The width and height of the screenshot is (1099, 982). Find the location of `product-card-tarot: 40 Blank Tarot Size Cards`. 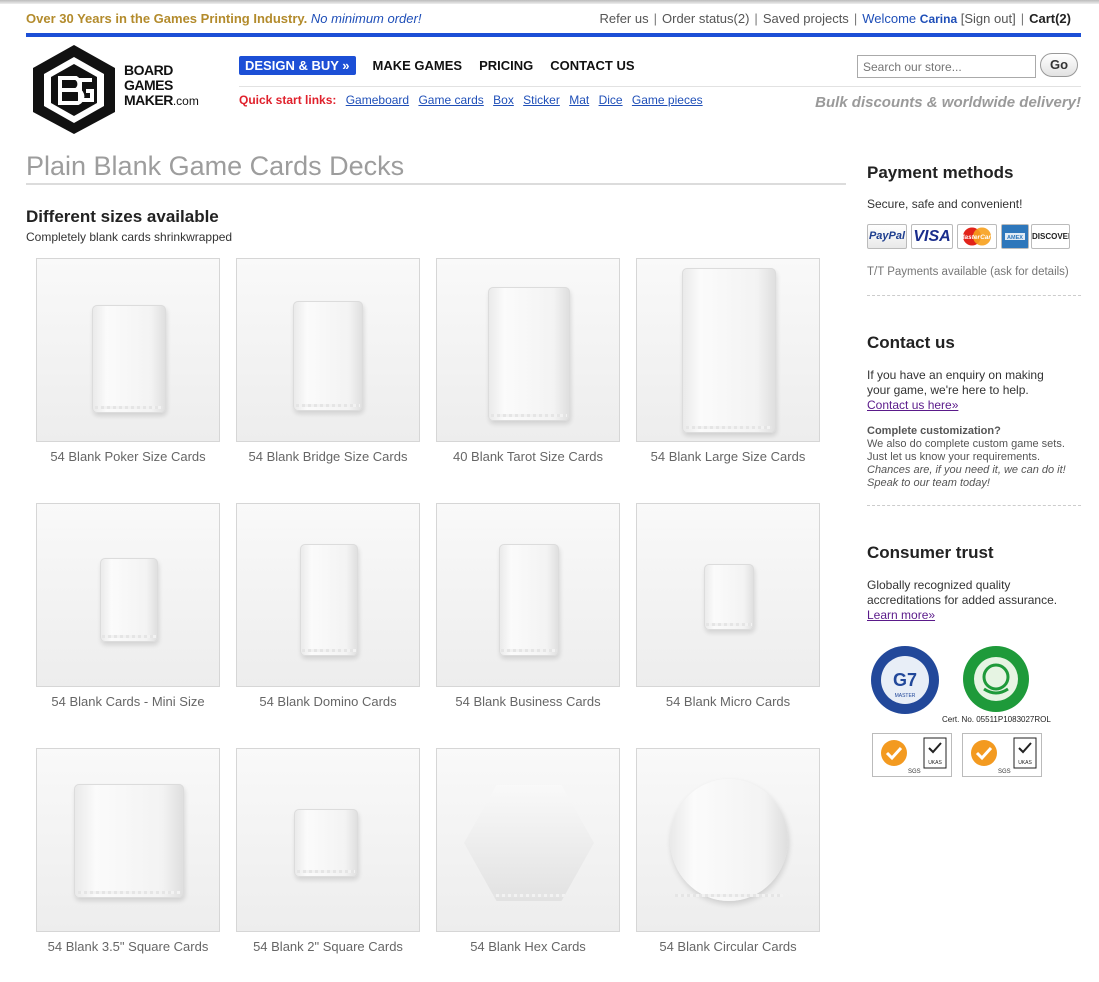

product-card-tarot: 40 Blank Tarot Size Cards is located at coordinates (528, 361).